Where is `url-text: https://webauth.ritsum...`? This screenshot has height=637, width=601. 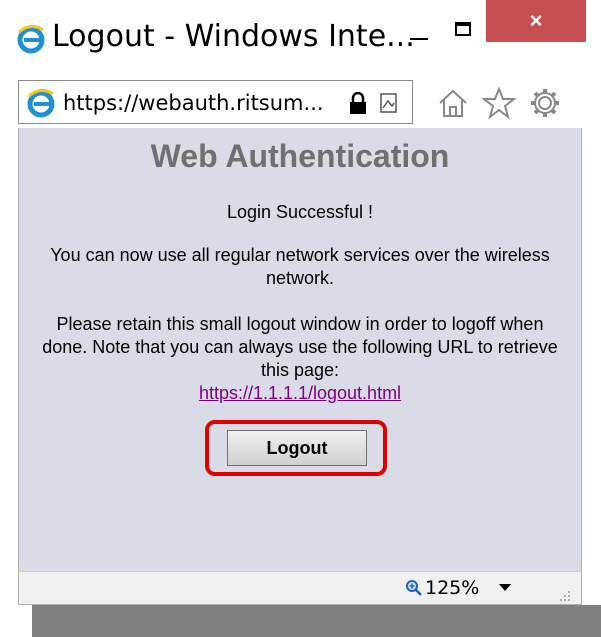 url-text: https://webauth.ritsum... is located at coordinates (193, 103).